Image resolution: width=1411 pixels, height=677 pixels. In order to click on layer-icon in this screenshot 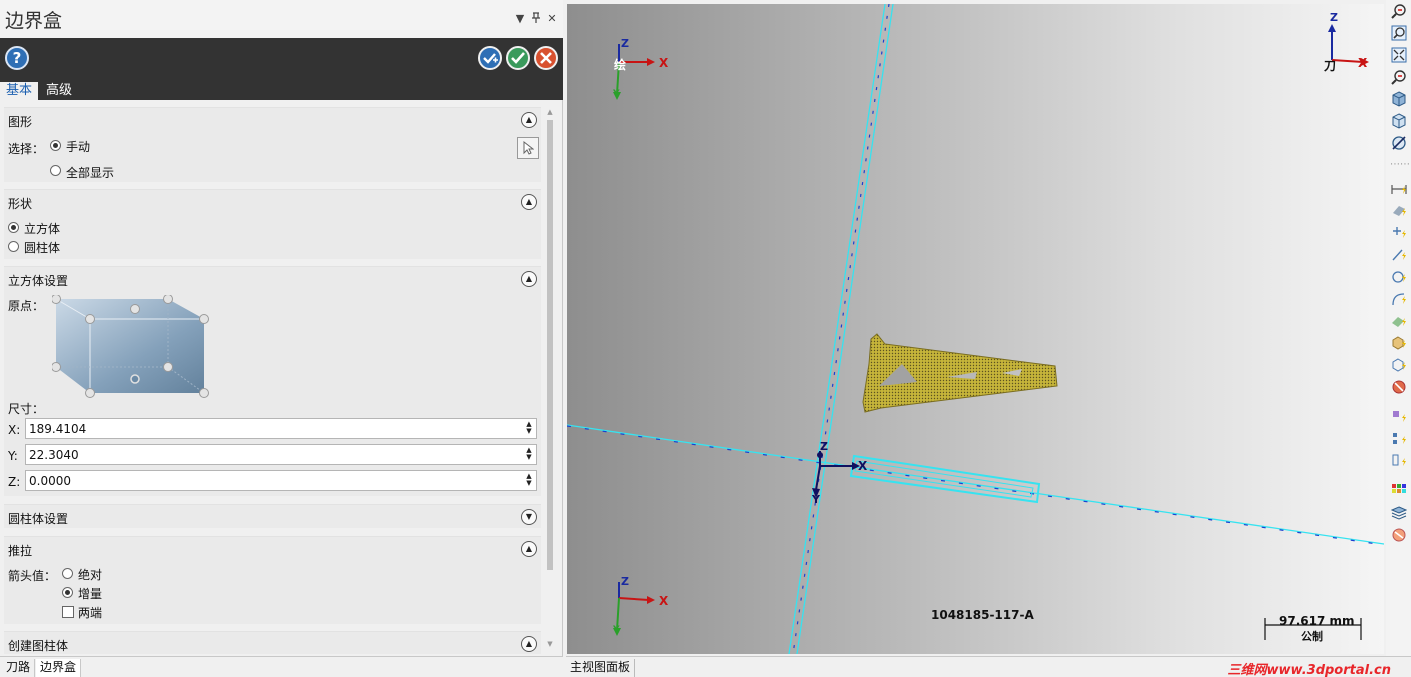, I will do `click(1398, 417)`.